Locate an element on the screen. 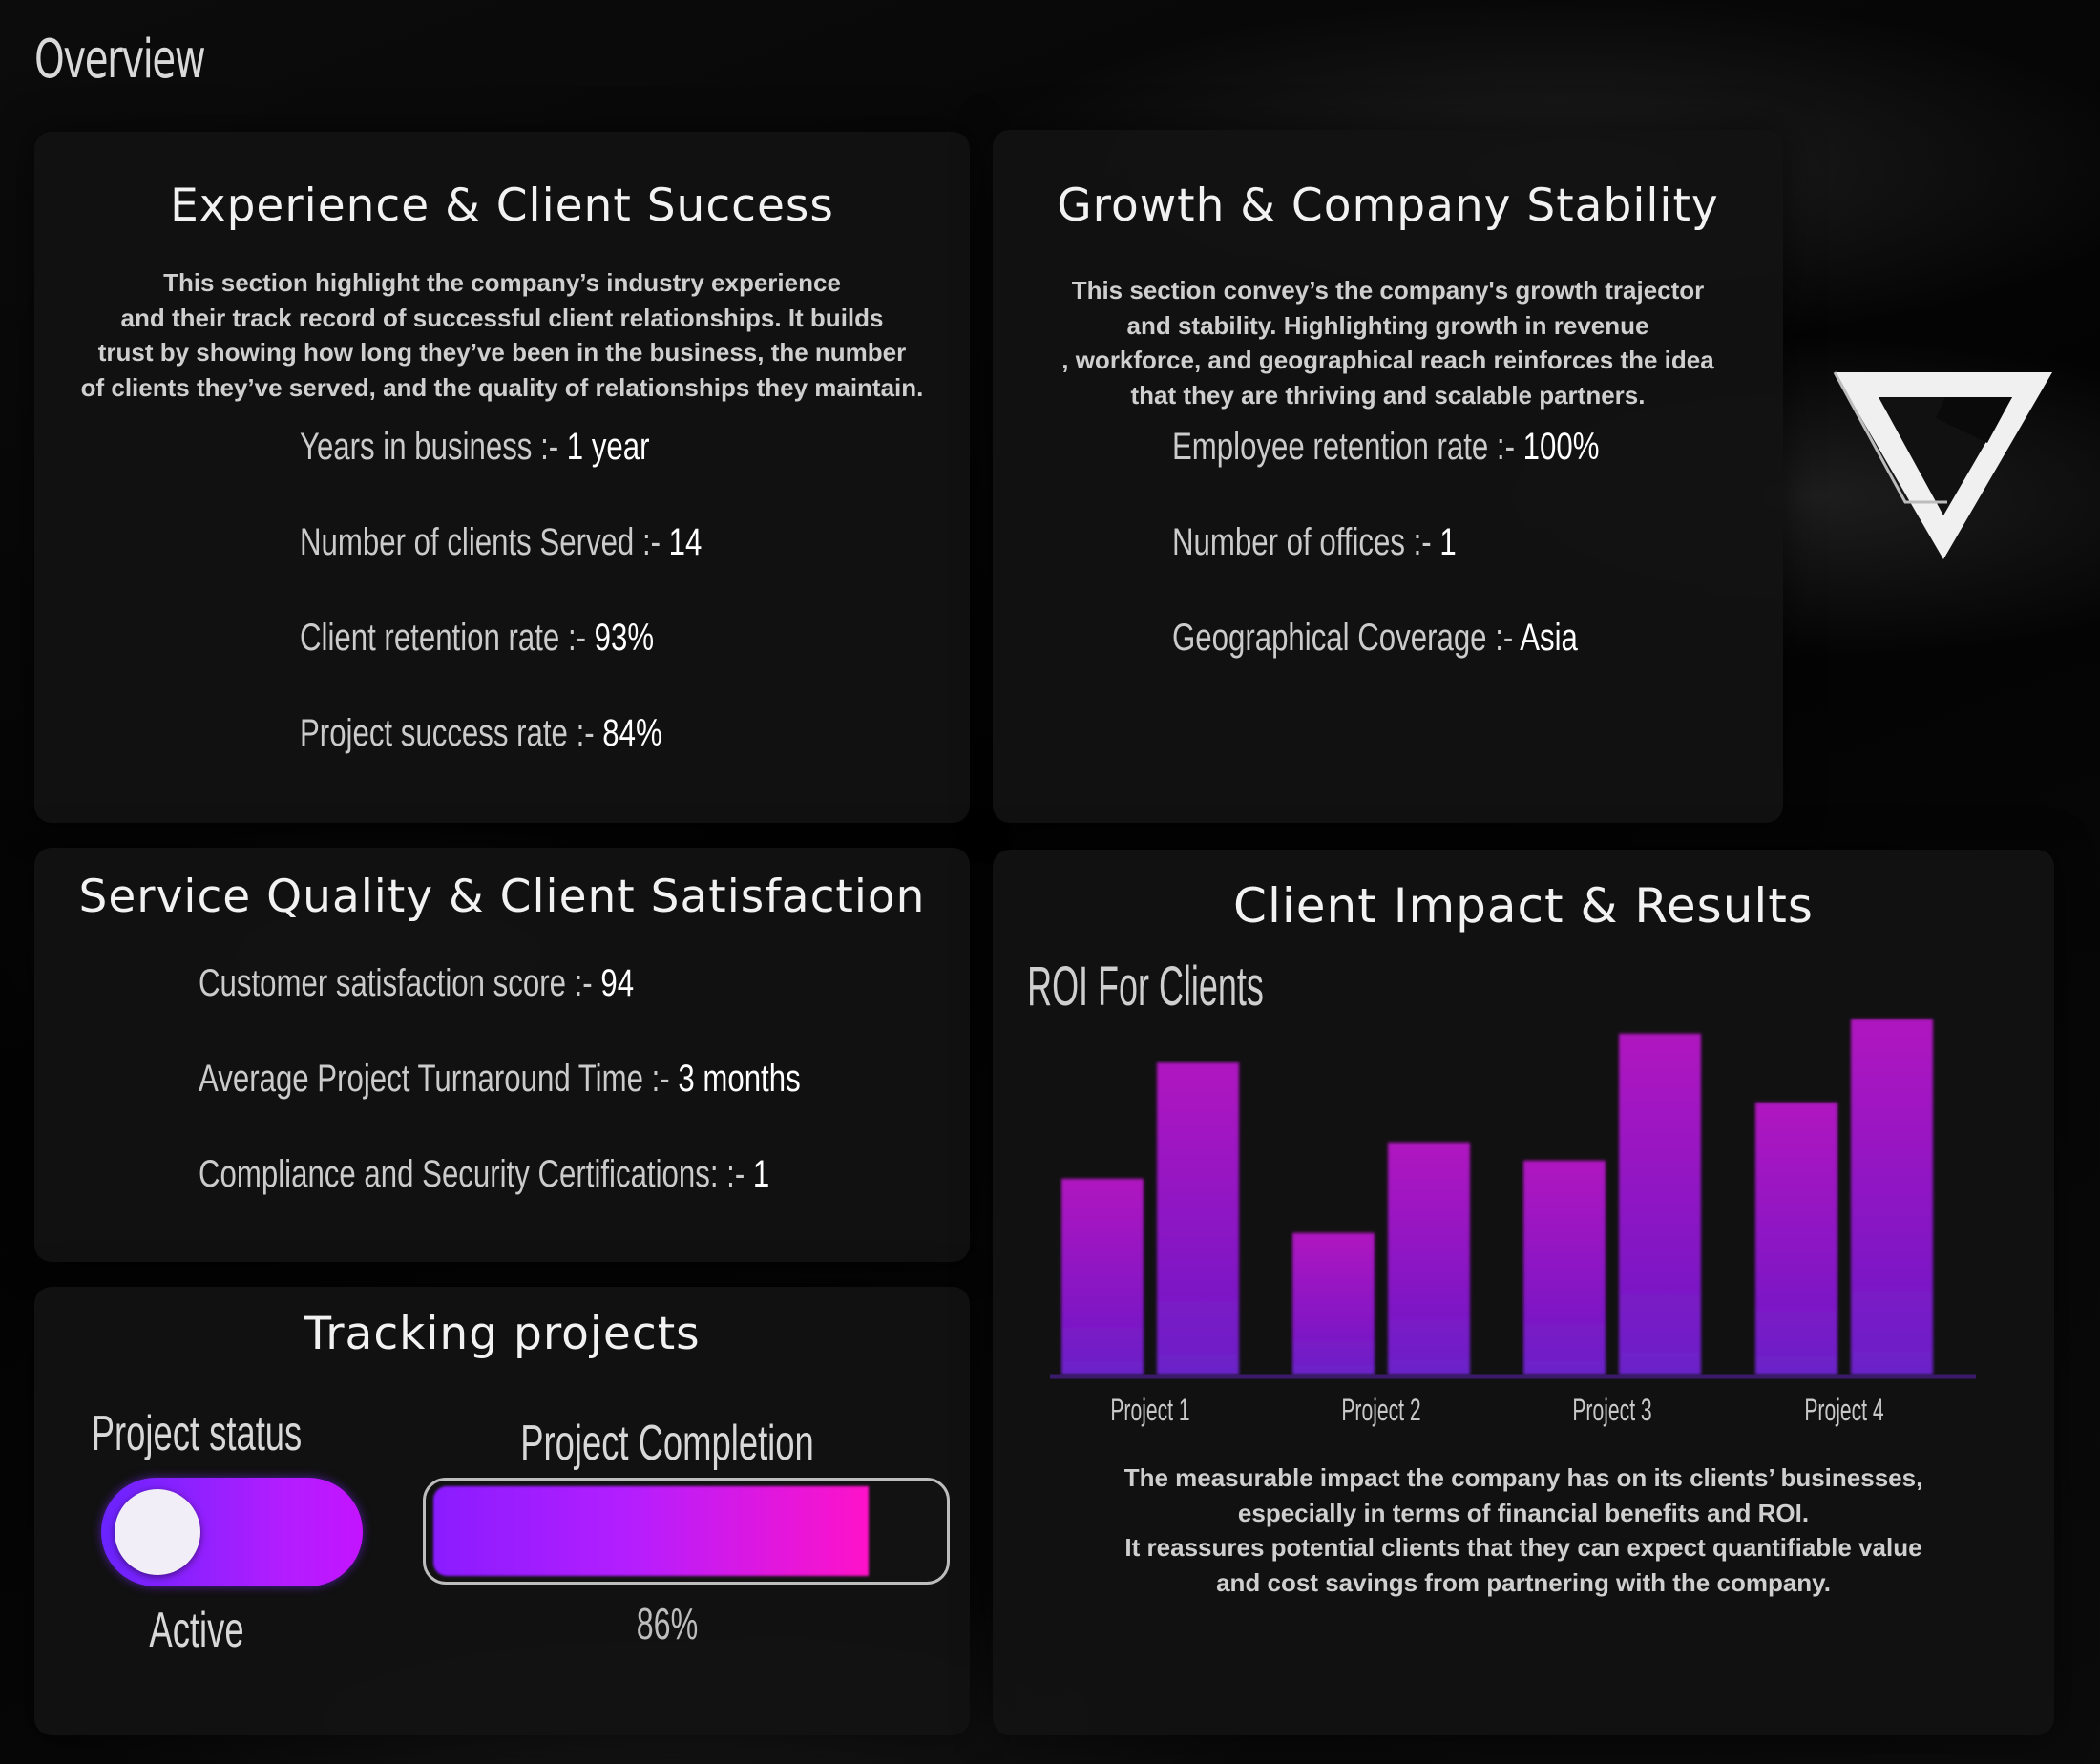 This screenshot has width=2100, height=1764. toggle-knob is located at coordinates (157, 1532).